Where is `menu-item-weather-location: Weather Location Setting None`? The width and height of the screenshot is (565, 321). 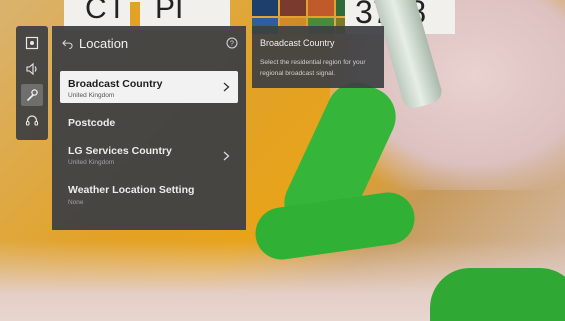
menu-item-weather-location: Weather Location Setting None is located at coordinates (149, 196).